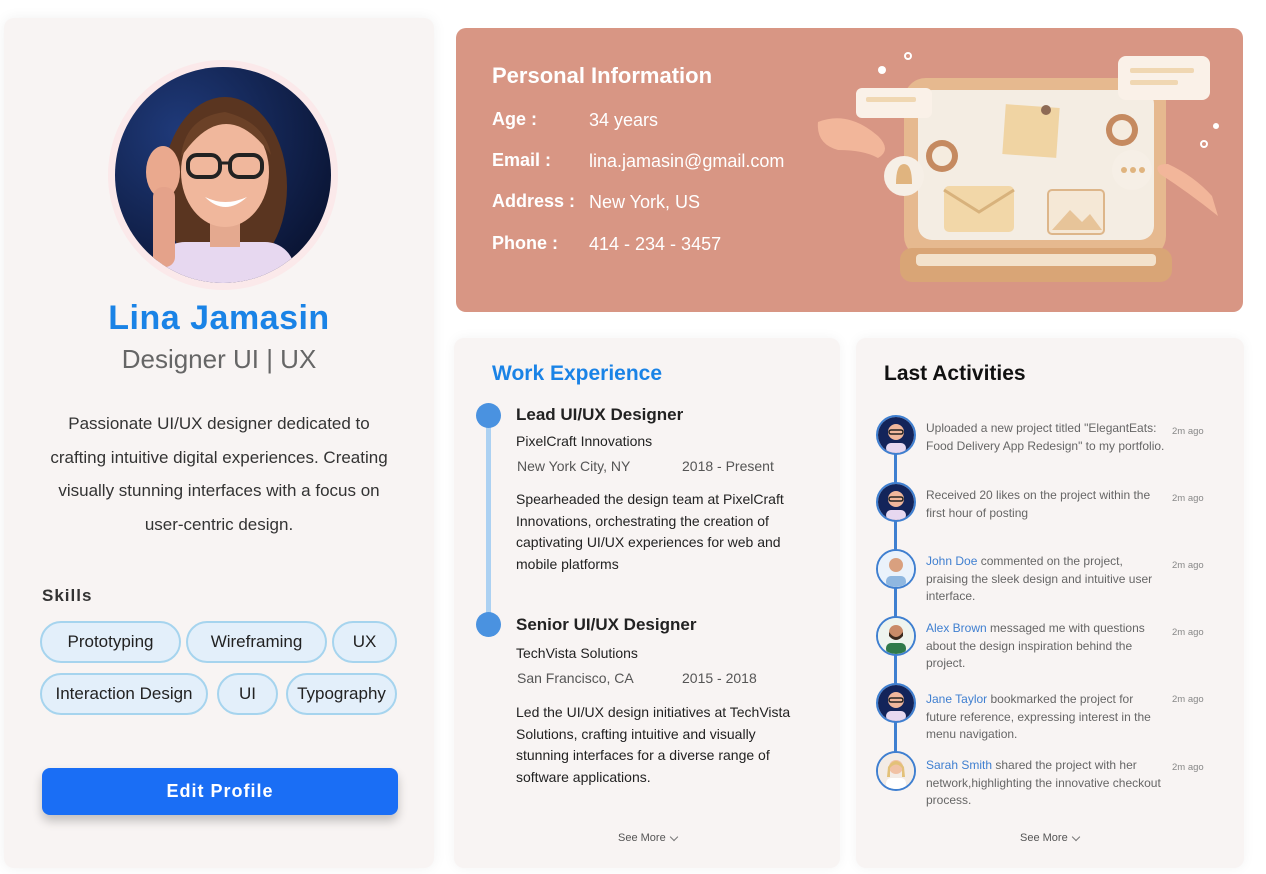 This screenshot has height=874, width=1266. I want to click on skill-chip: UI, so click(247, 694).